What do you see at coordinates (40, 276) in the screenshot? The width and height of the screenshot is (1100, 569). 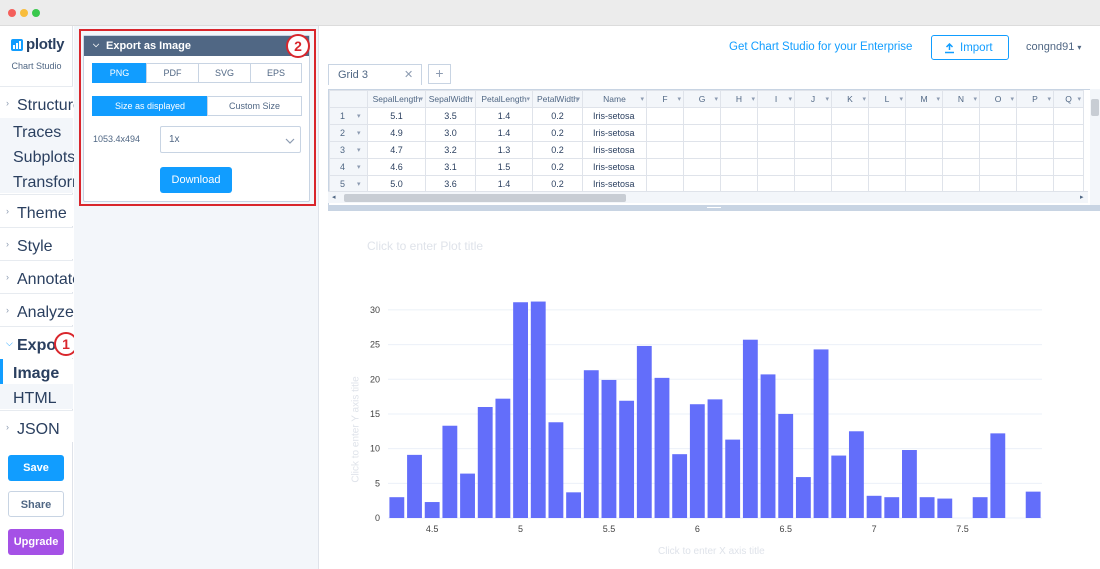 I see `sidebar-group-annotate: › Annotate` at bounding box center [40, 276].